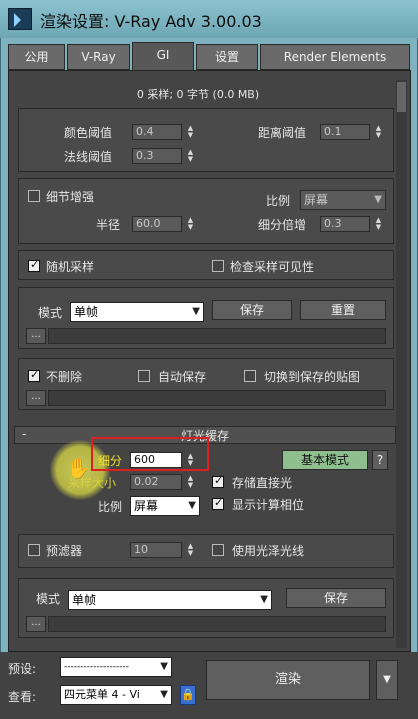 The width and height of the screenshot is (418, 719). Describe the element at coordinates (20, 19) in the screenshot. I see `app-icon` at that location.